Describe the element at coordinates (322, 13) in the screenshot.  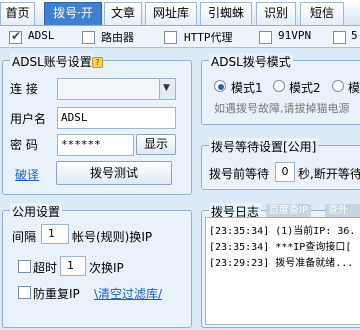
I see `tab-sms: 短信` at that location.